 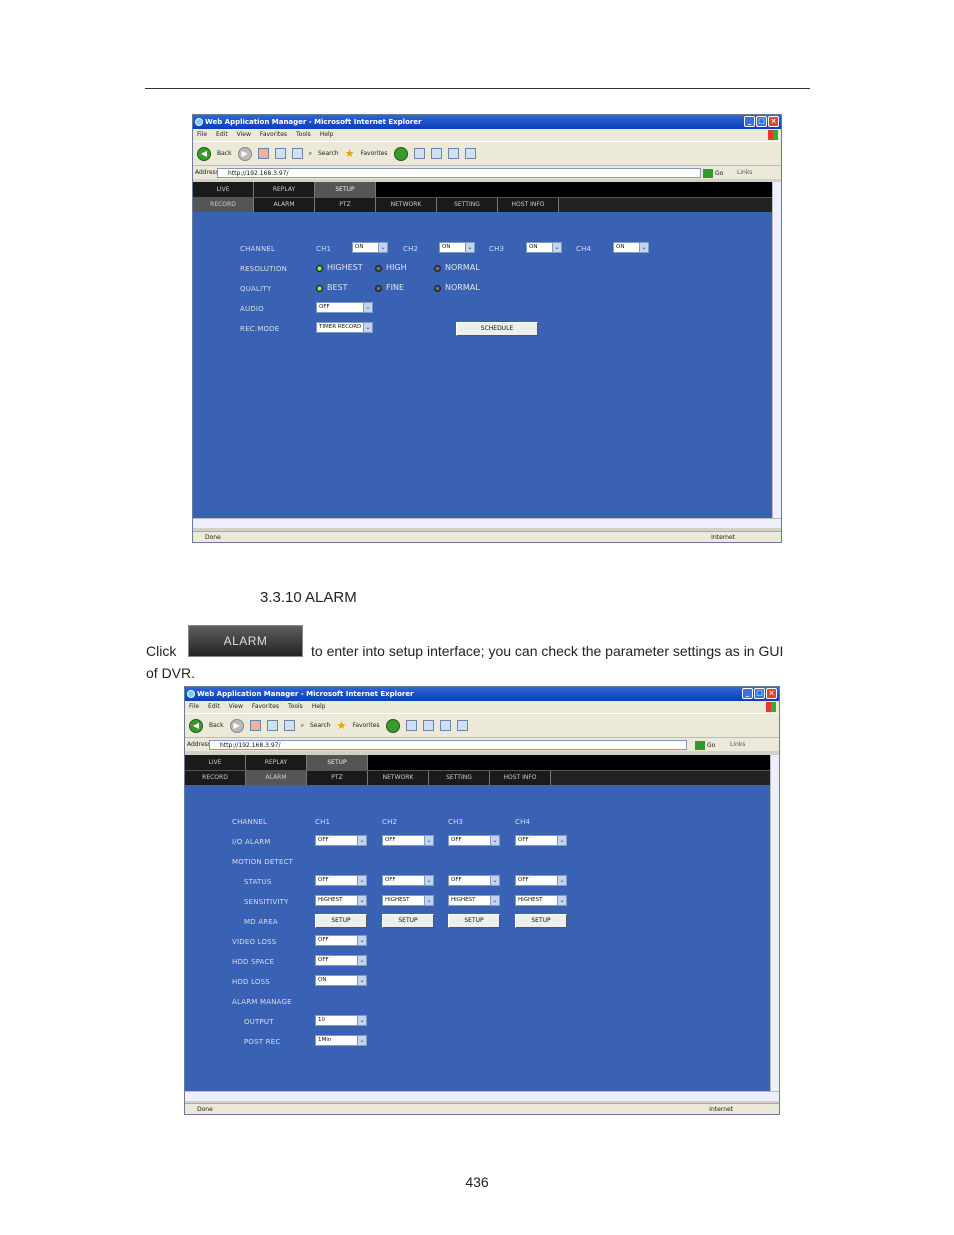 What do you see at coordinates (341, 960) in the screenshot?
I see `hdd-space-select: OFF ⌄` at bounding box center [341, 960].